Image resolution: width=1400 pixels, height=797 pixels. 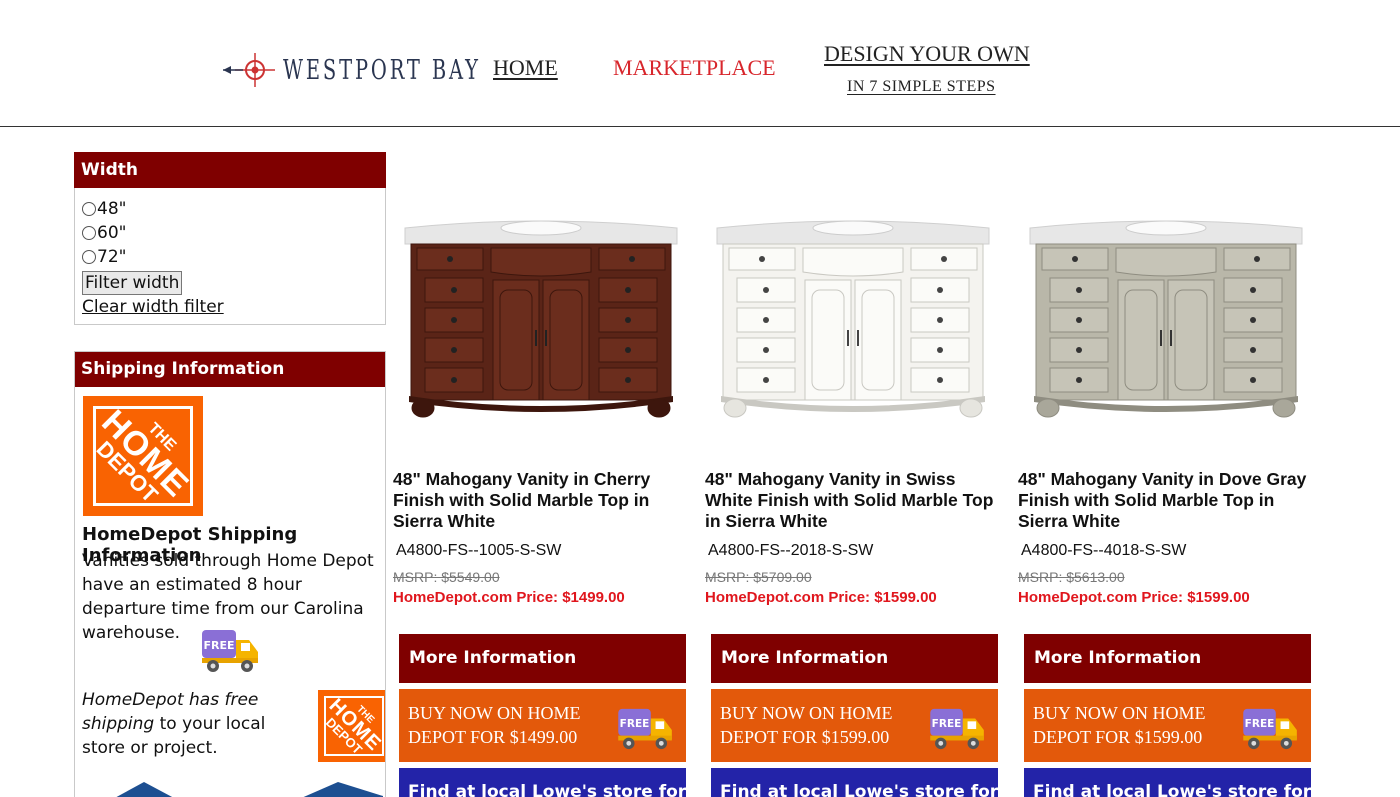 What do you see at coordinates (112, 233) in the screenshot?
I see `width-option-label: 60"` at bounding box center [112, 233].